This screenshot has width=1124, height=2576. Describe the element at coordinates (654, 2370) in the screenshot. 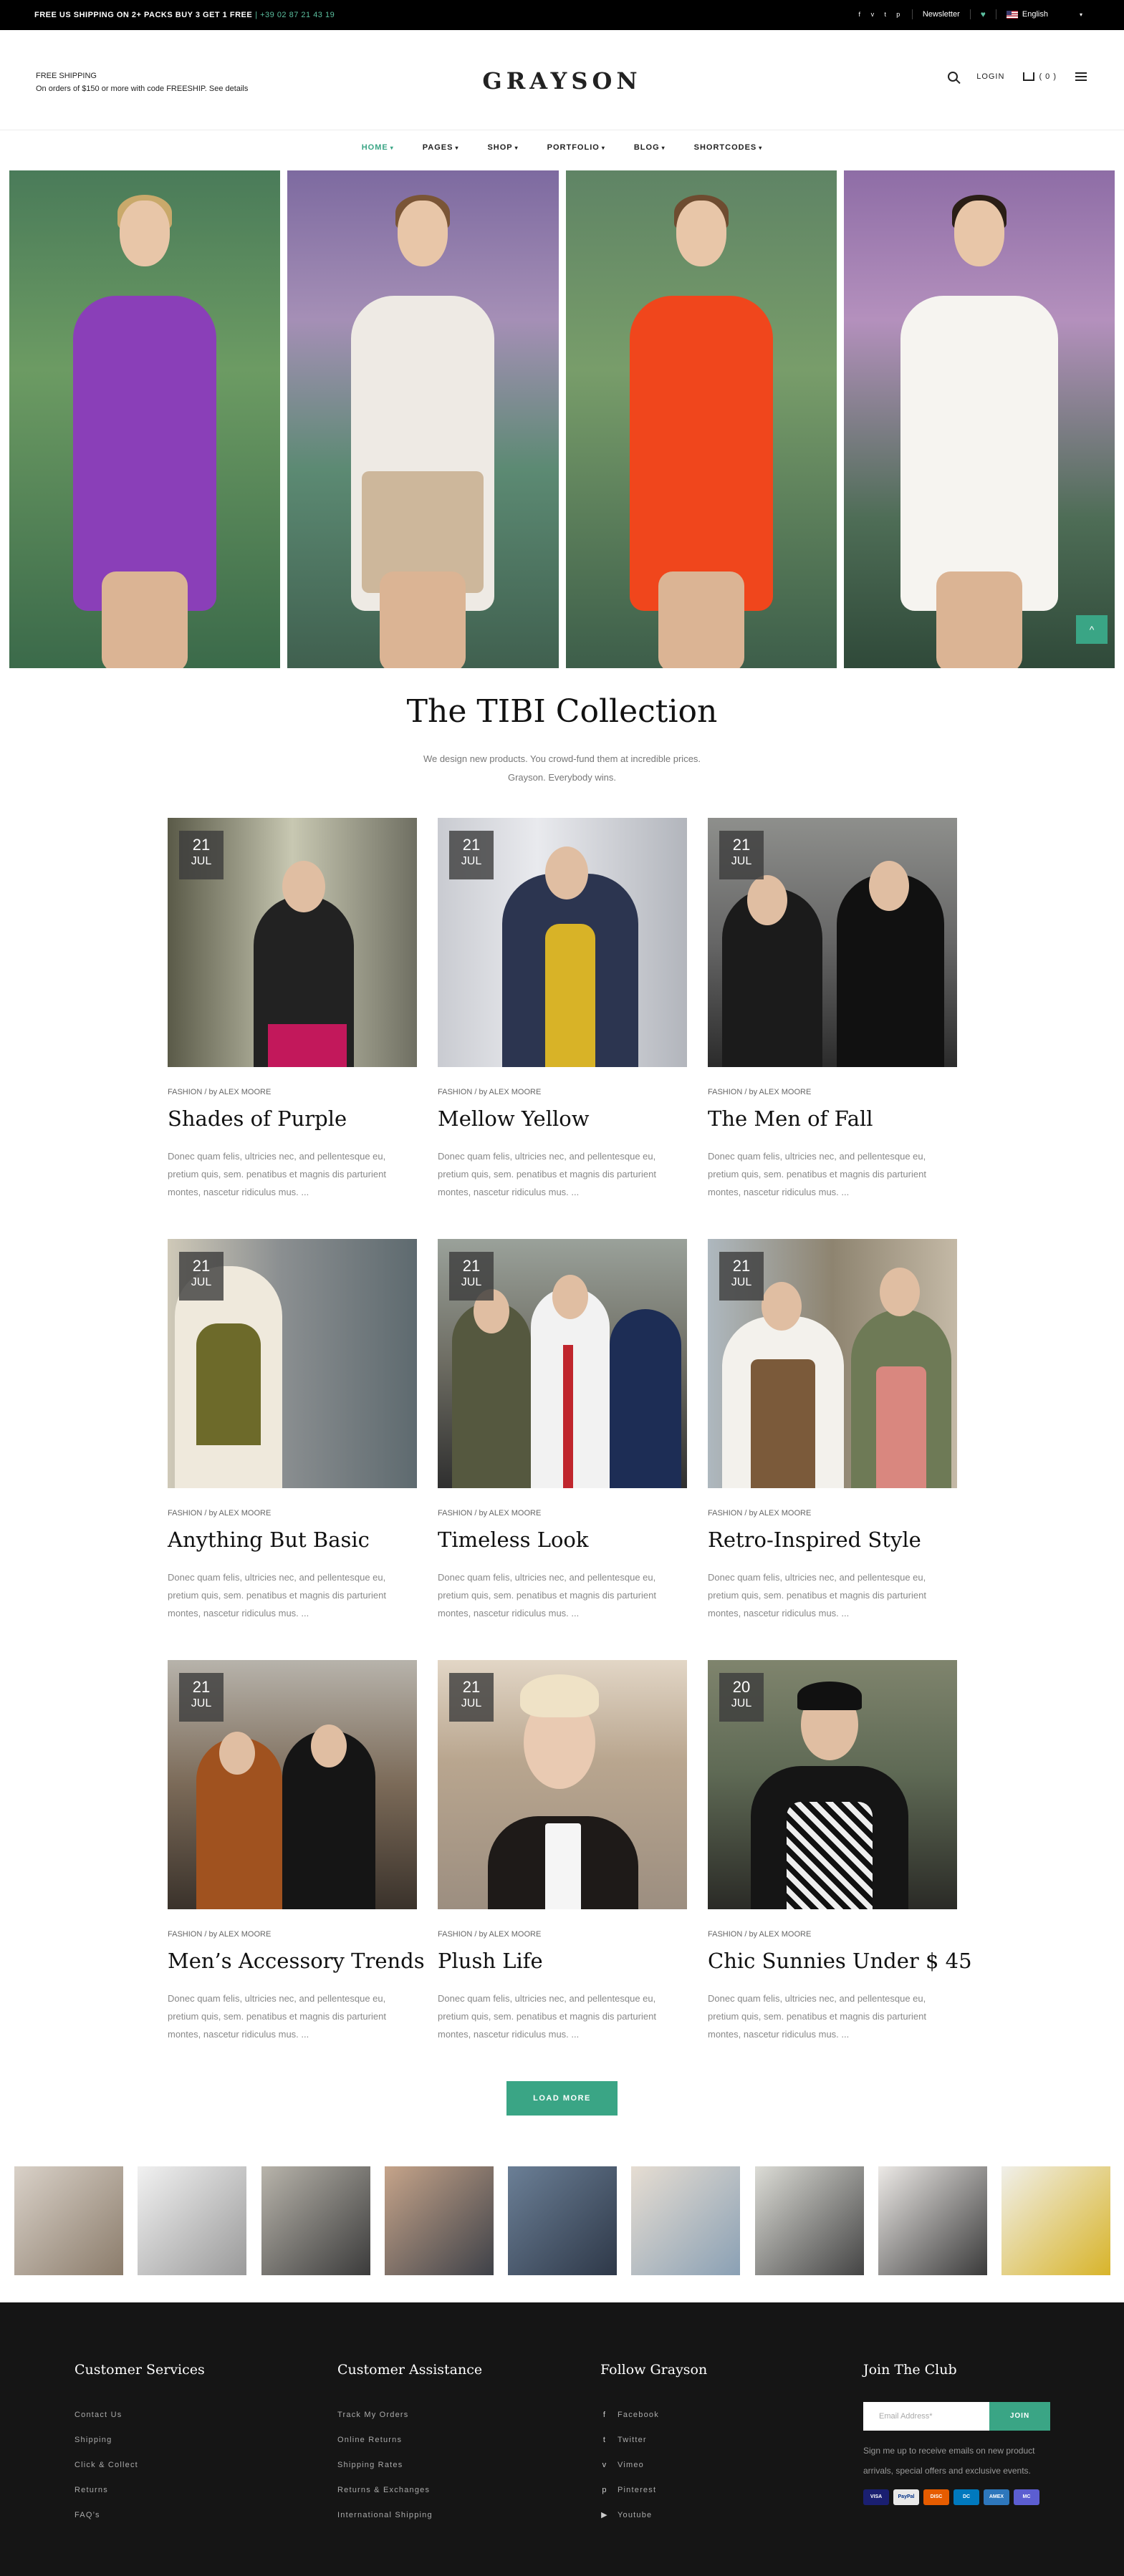

I see `footer-heading: Follow Grayson` at that location.